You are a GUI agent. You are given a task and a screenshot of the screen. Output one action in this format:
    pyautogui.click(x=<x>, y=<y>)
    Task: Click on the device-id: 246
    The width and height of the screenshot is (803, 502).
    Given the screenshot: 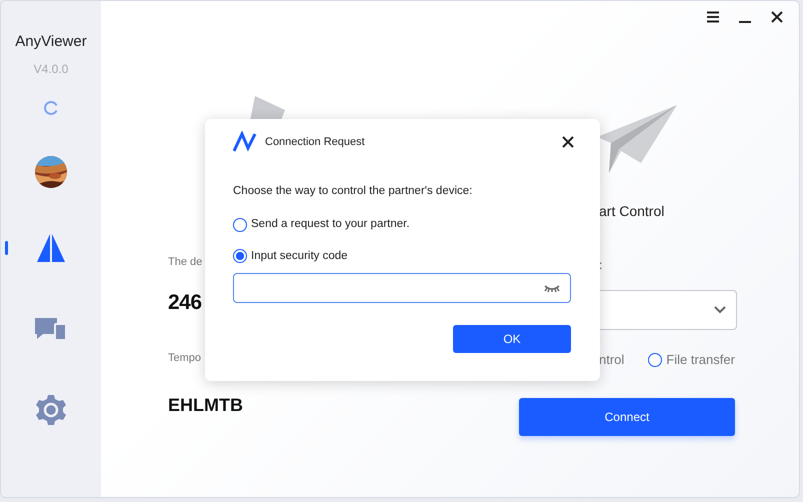 What is the action you would take?
    pyautogui.click(x=185, y=303)
    